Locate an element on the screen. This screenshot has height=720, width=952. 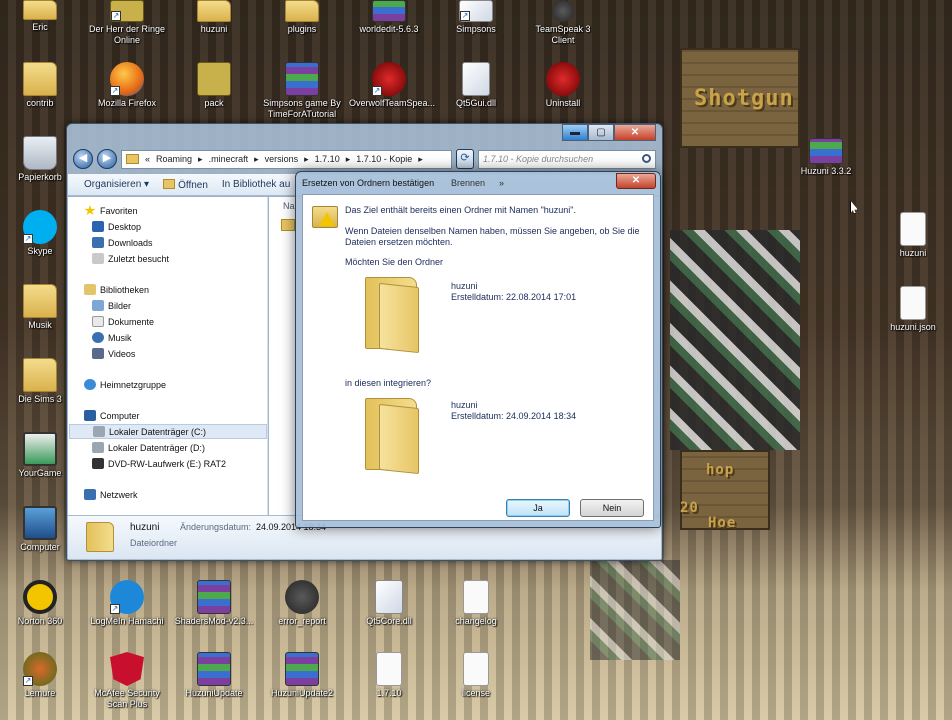
desktop-icon-1710: 1.7.10 is located at coordinates (389, 675).